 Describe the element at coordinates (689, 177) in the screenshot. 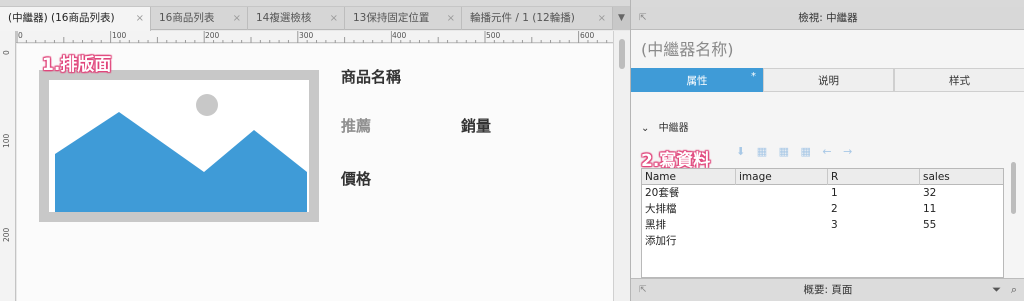

I see `column-header: Name` at that location.